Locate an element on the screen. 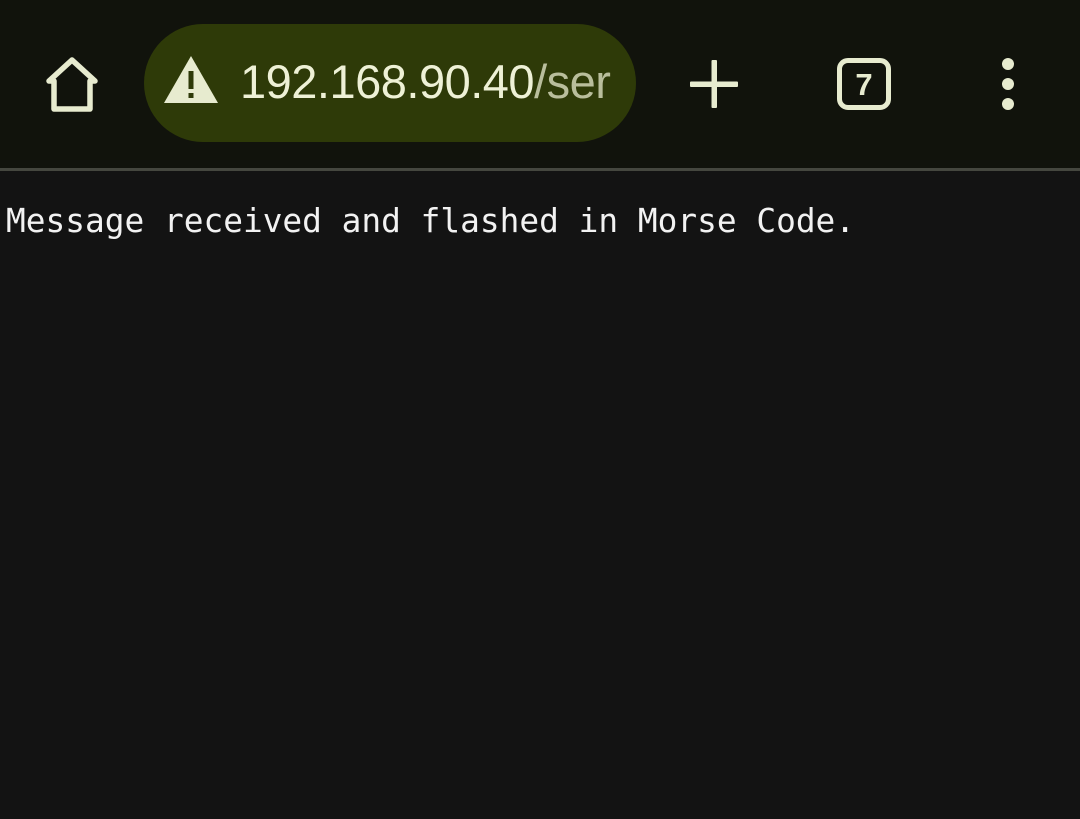 This screenshot has width=1080, height=819. more-vert-icon is located at coordinates (1008, 84).